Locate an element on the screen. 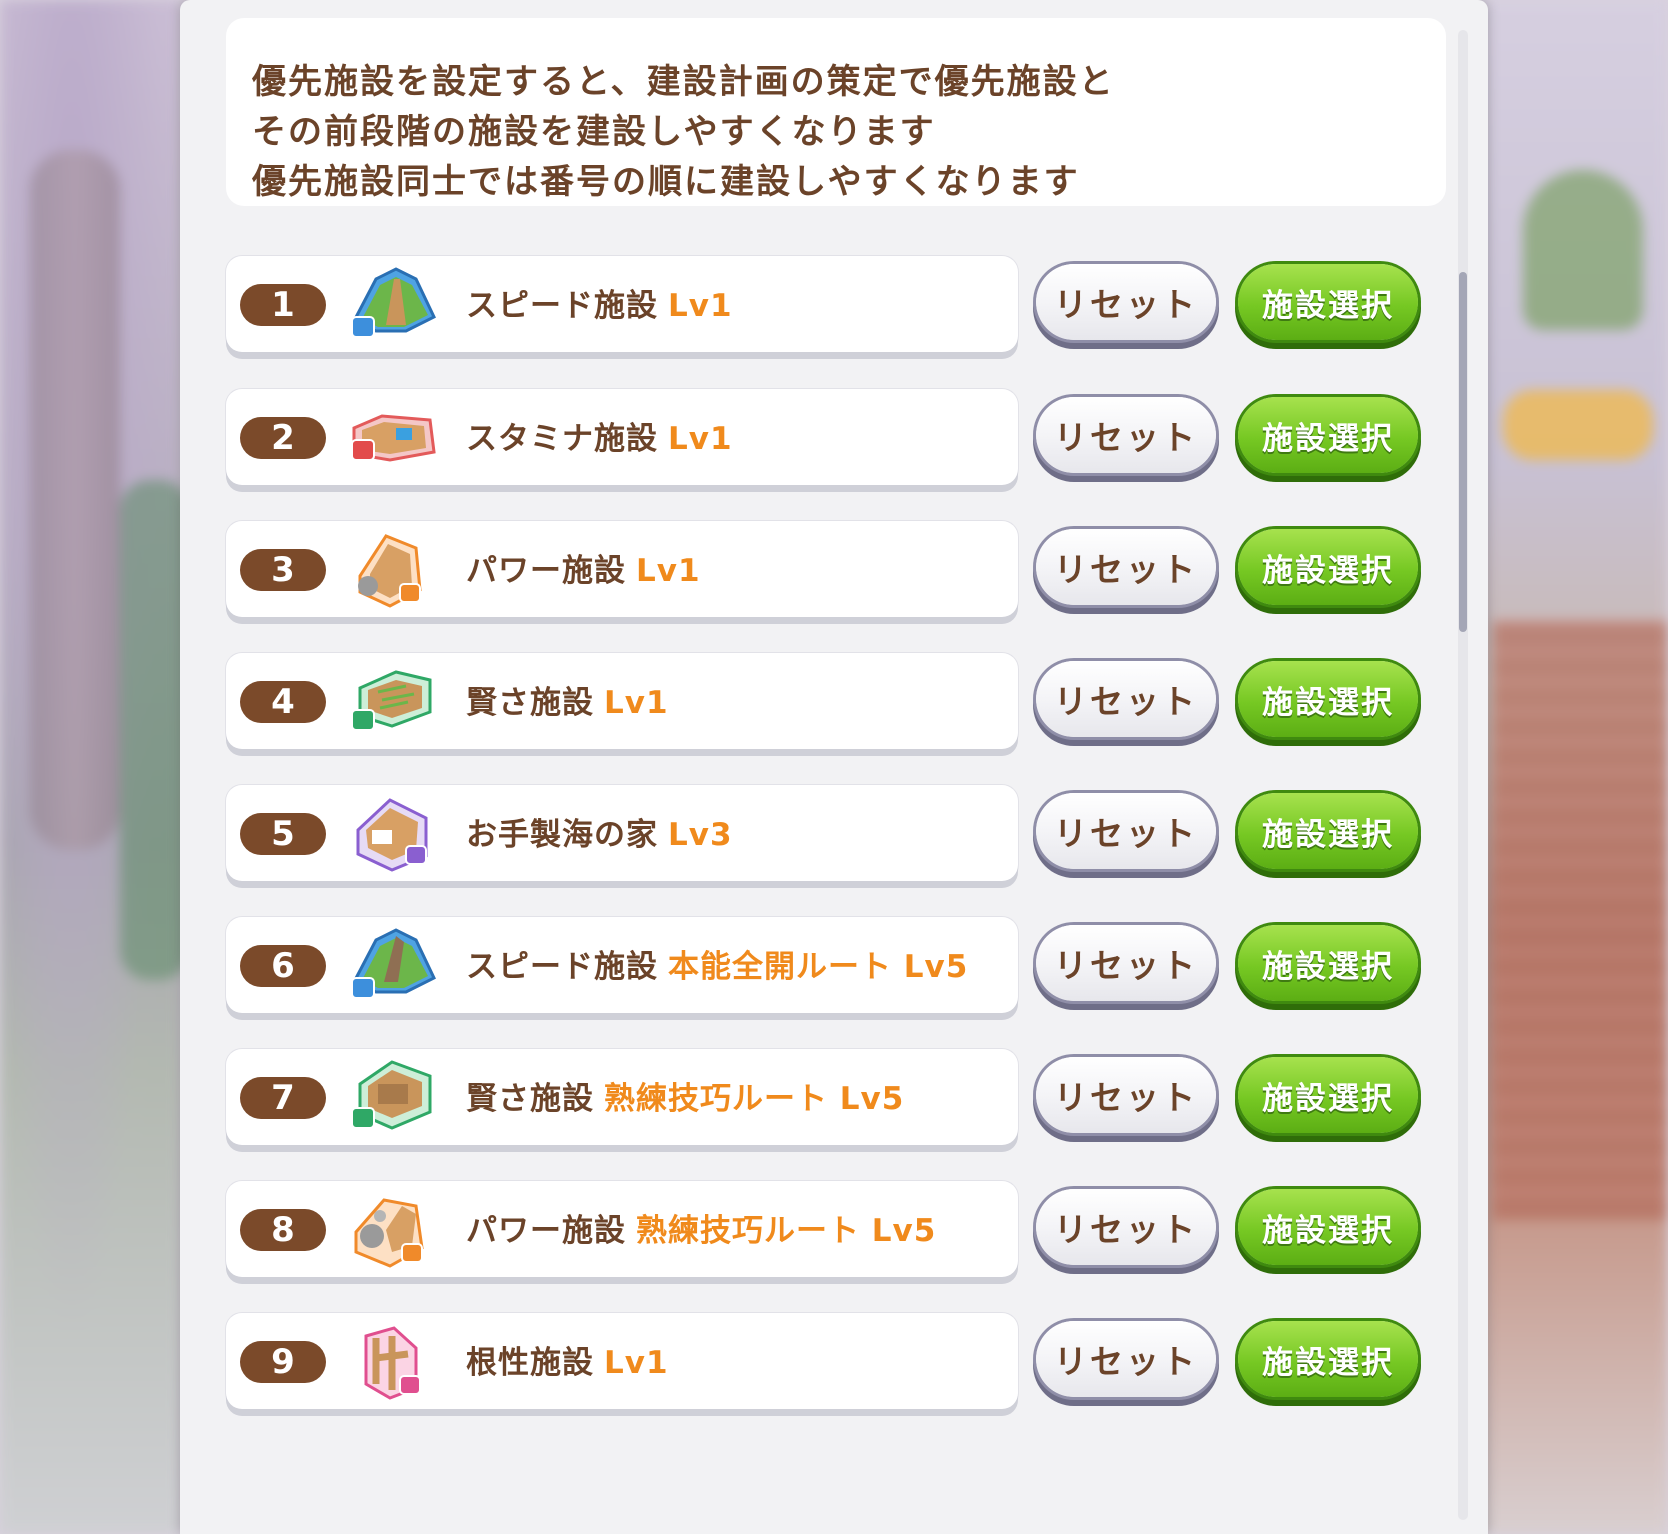 The width and height of the screenshot is (1668, 1534). facility-name: 根性施設 is located at coordinates (530, 1363).